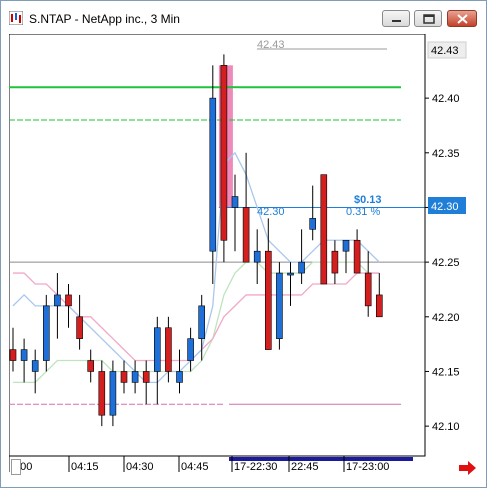 This screenshot has width=487, height=488. I want to click on price-tick-label: 42.40, so click(446, 99).